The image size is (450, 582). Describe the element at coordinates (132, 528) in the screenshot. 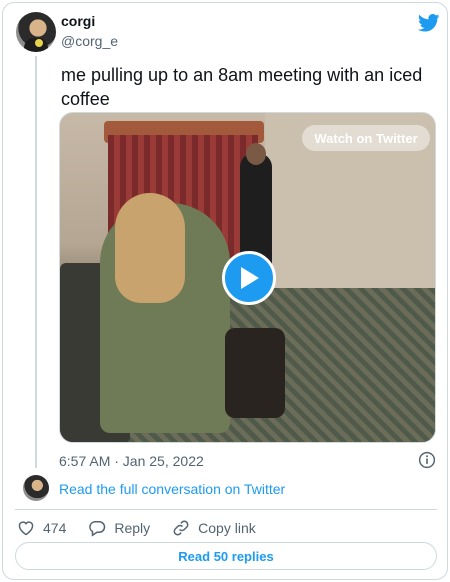

I see `reply-label: Reply` at that location.